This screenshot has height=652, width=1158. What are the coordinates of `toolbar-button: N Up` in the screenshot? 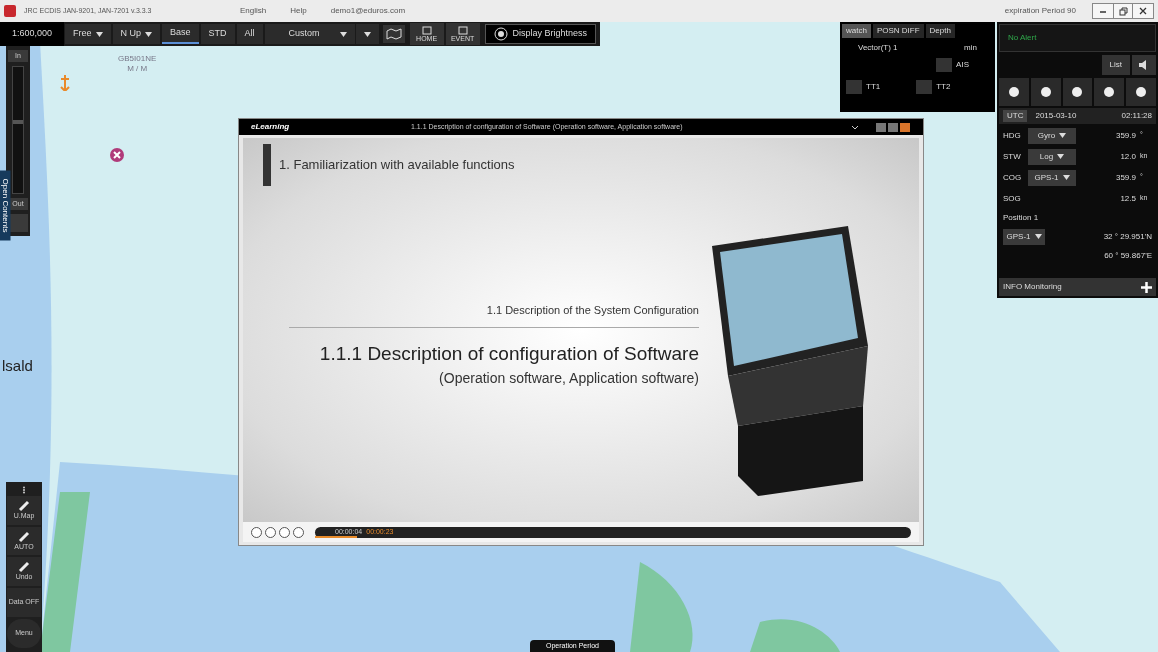 It's located at (136, 34).